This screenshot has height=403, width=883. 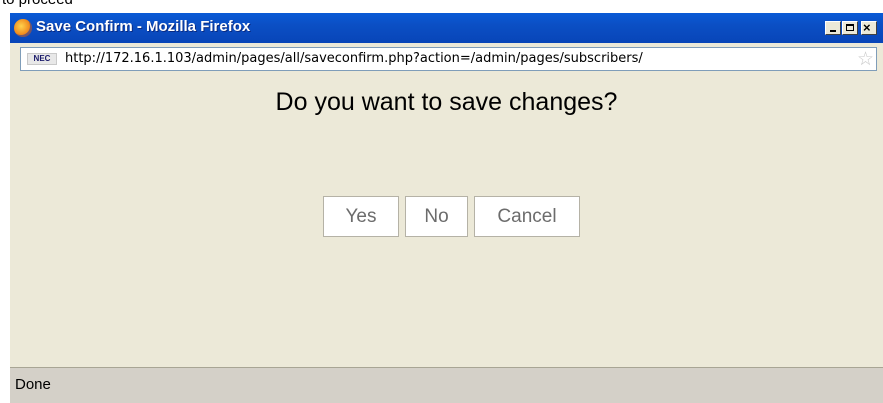 What do you see at coordinates (527, 216) in the screenshot?
I see `cancel-button: Cancel` at bounding box center [527, 216].